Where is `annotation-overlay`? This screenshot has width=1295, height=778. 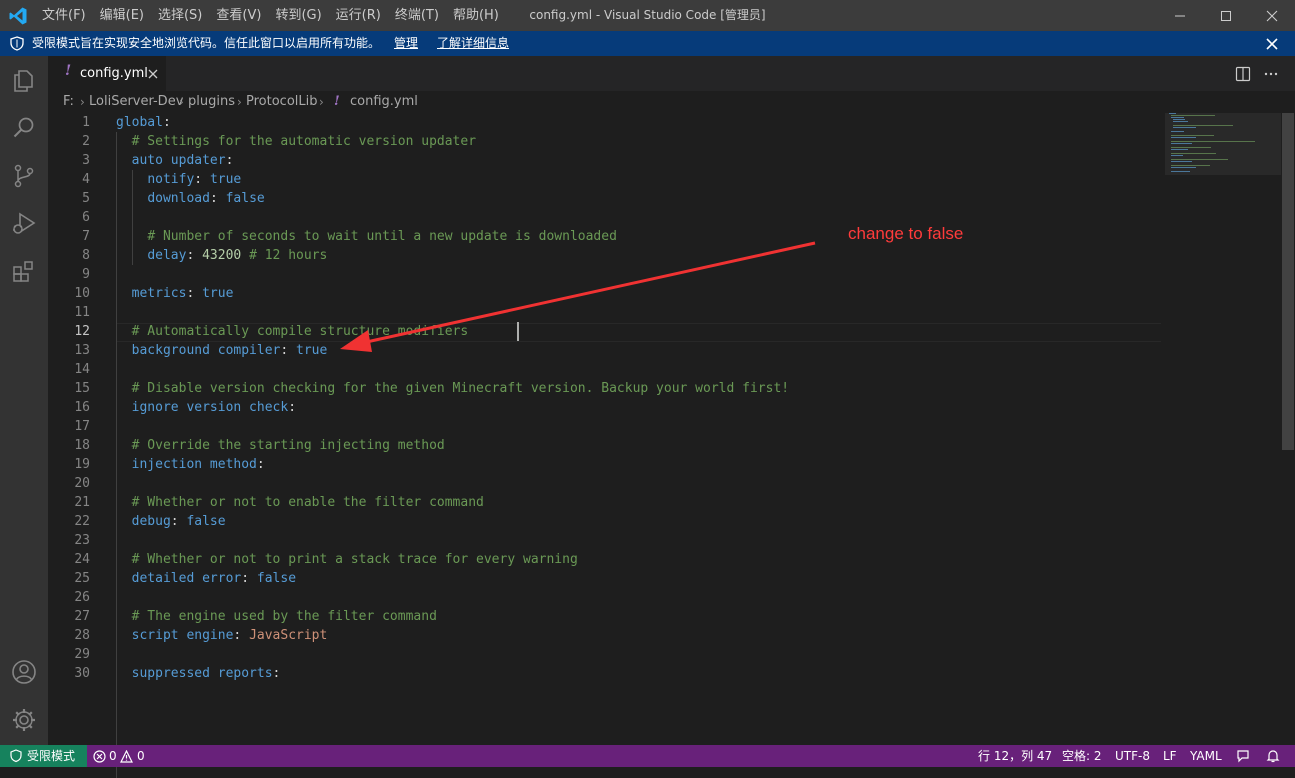 annotation-overlay is located at coordinates (578, 296).